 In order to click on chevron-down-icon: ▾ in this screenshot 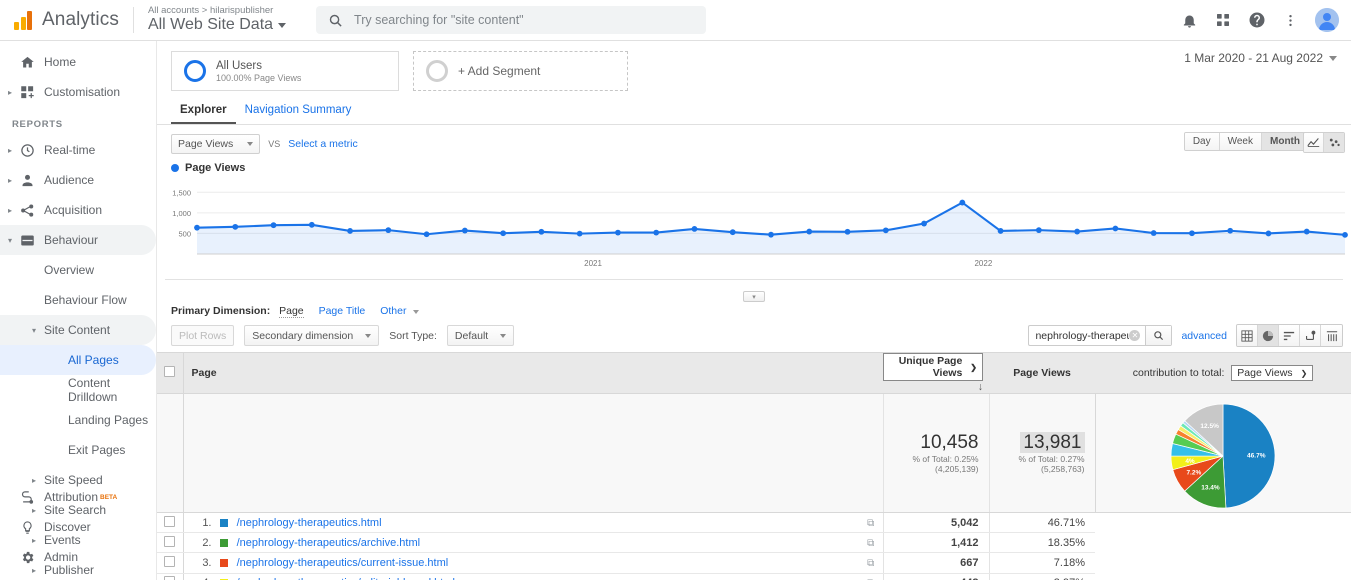, I will do `click(34, 330)`.